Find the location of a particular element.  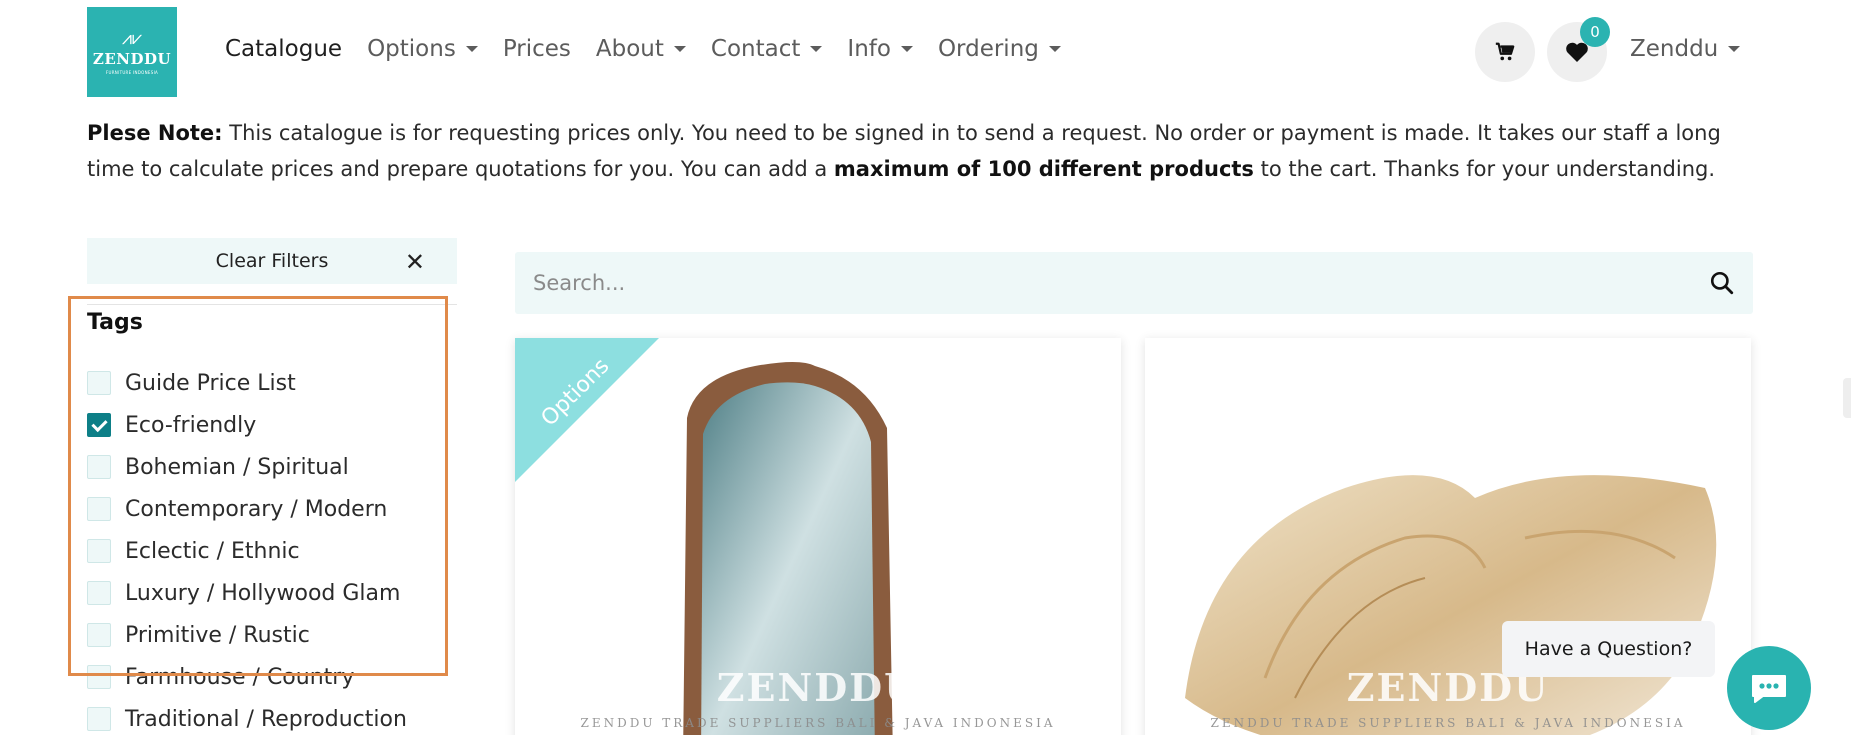

tag-filter-item: Contemporary / Modern is located at coordinates (247, 509).